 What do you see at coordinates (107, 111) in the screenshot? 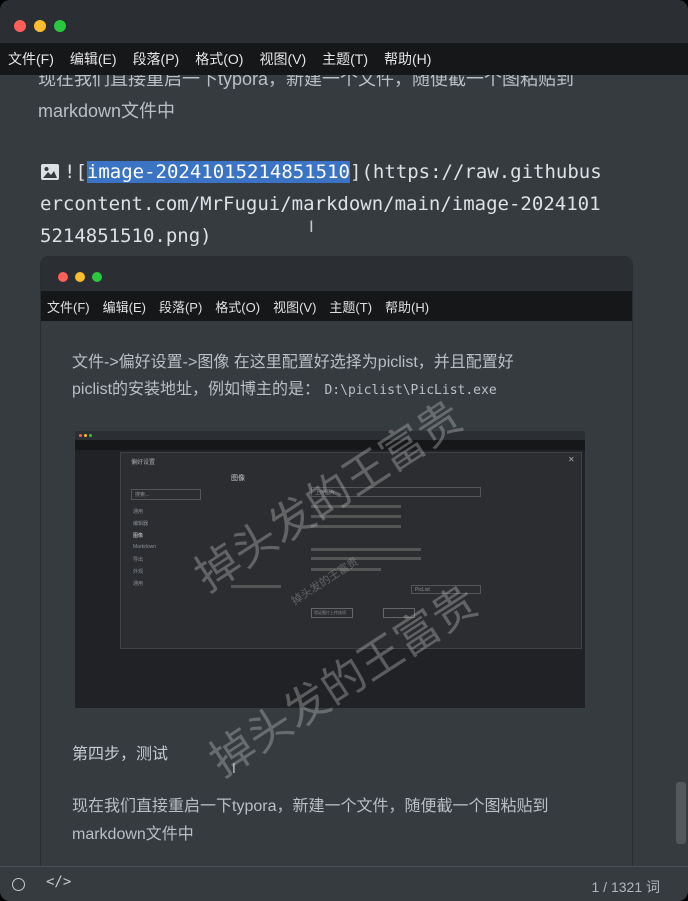
I see `paragraph-line: markdown文件中` at bounding box center [107, 111].